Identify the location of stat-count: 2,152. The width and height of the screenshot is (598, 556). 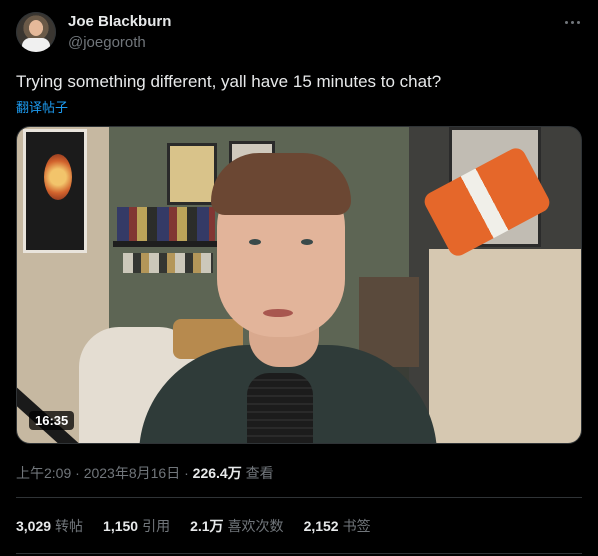
(321, 526).